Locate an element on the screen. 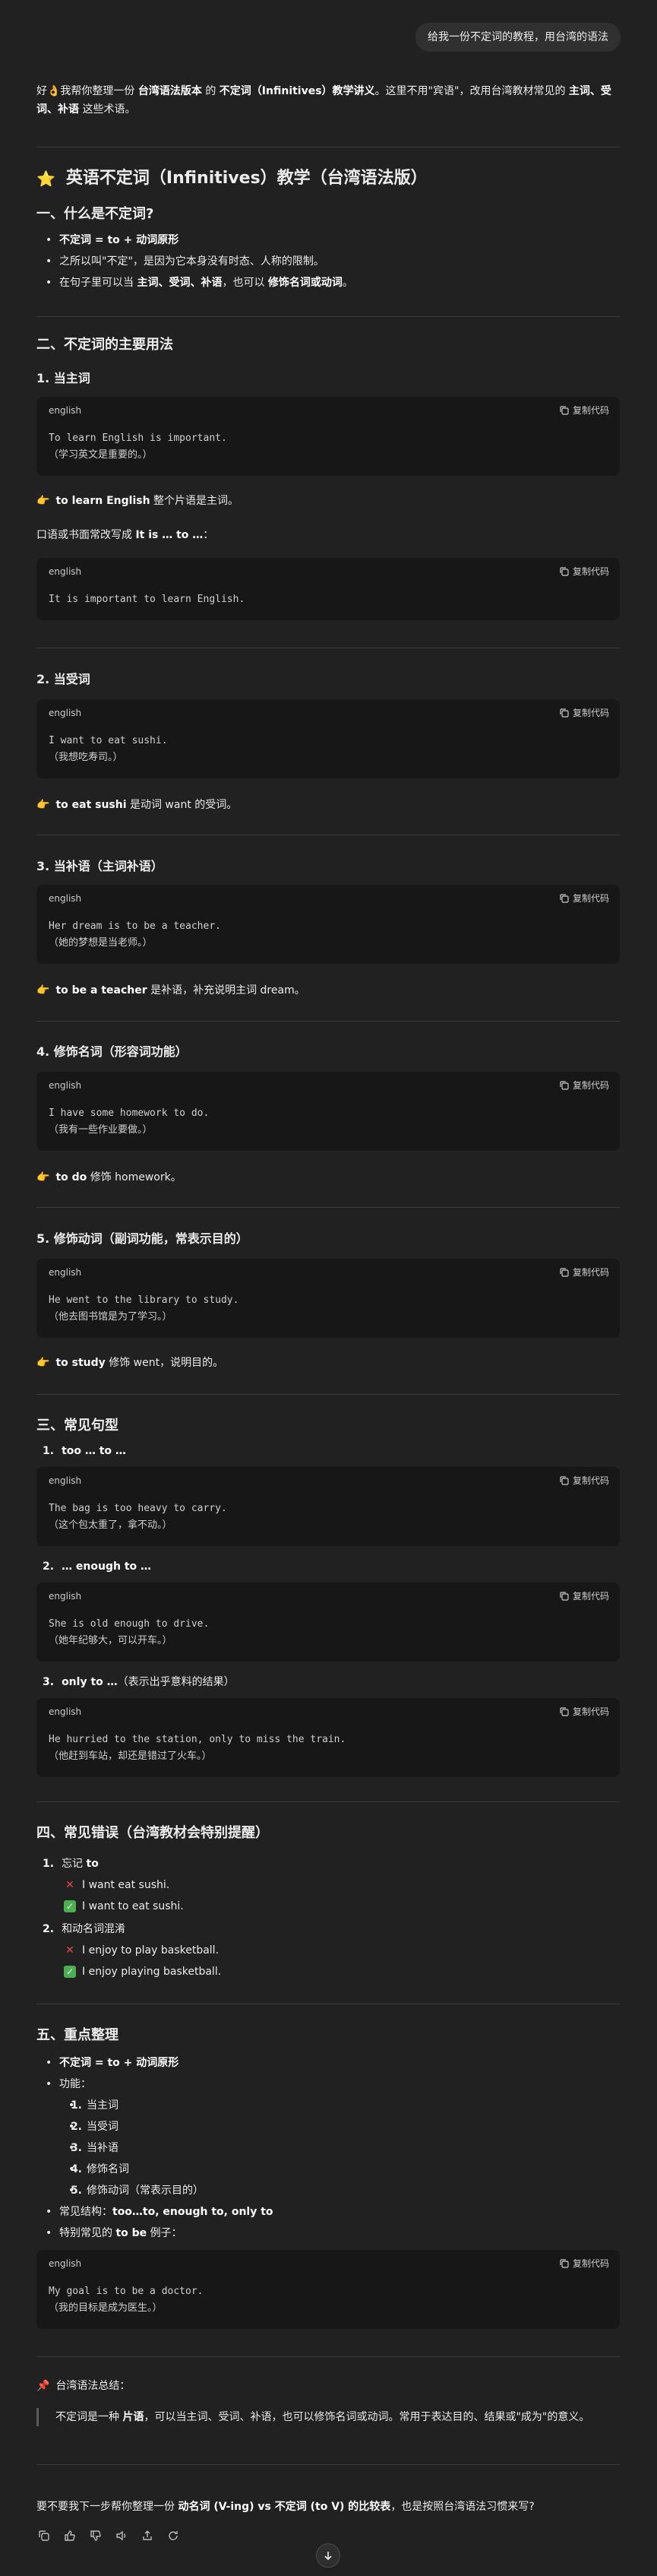 This screenshot has height=2576, width=657. usage-note: 👉 to do 修饰 homework。 is located at coordinates (328, 1177).